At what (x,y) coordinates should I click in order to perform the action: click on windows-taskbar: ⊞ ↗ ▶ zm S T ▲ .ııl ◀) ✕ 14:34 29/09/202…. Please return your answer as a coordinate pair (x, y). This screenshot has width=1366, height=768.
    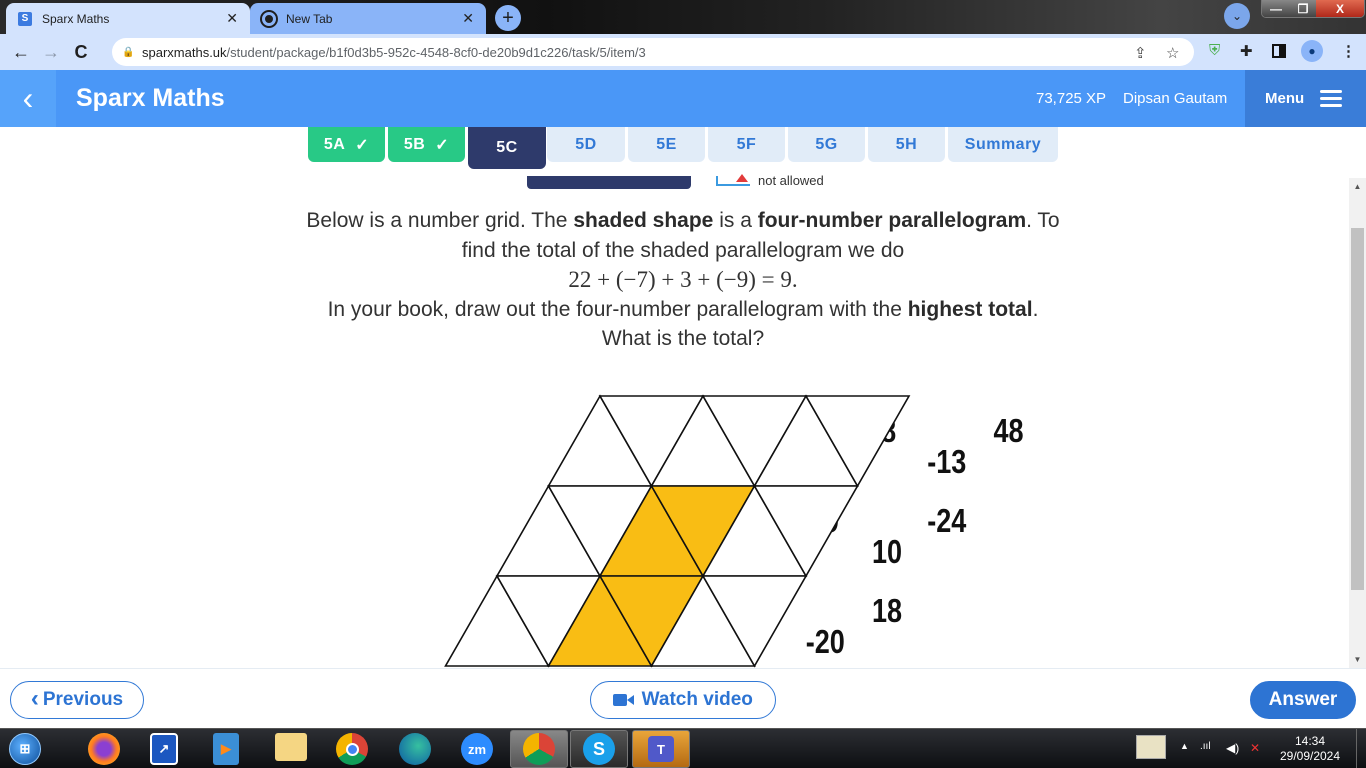
    Looking at the image, I should click on (683, 748).